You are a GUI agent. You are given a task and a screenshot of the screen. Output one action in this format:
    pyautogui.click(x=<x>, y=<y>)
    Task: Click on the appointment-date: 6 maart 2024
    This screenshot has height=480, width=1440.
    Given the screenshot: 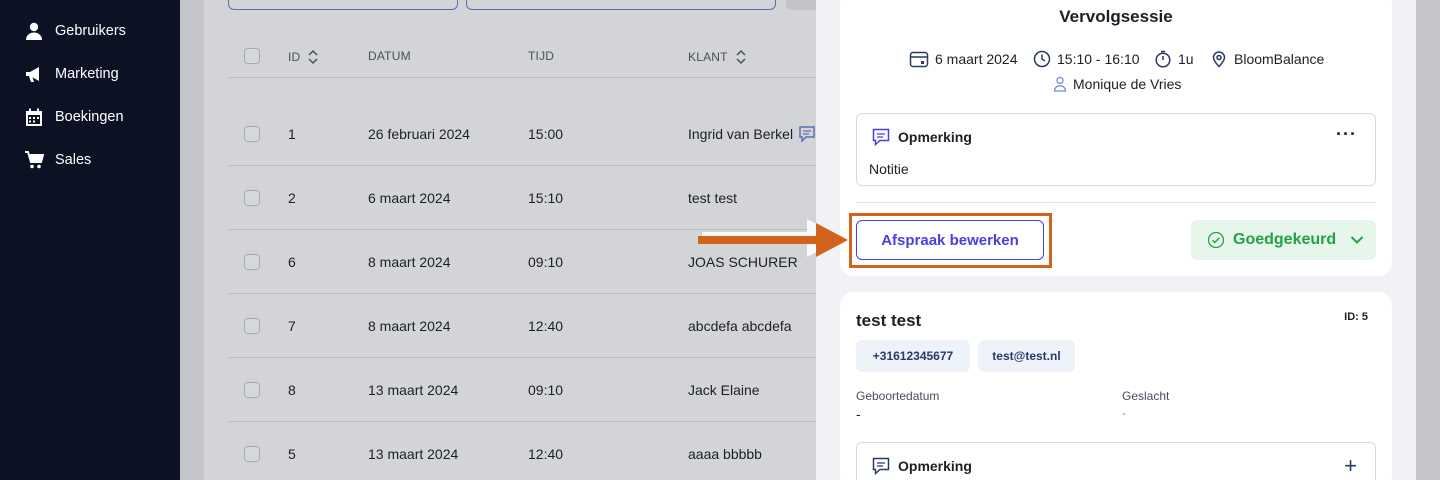 What is the action you would take?
    pyautogui.click(x=963, y=59)
    